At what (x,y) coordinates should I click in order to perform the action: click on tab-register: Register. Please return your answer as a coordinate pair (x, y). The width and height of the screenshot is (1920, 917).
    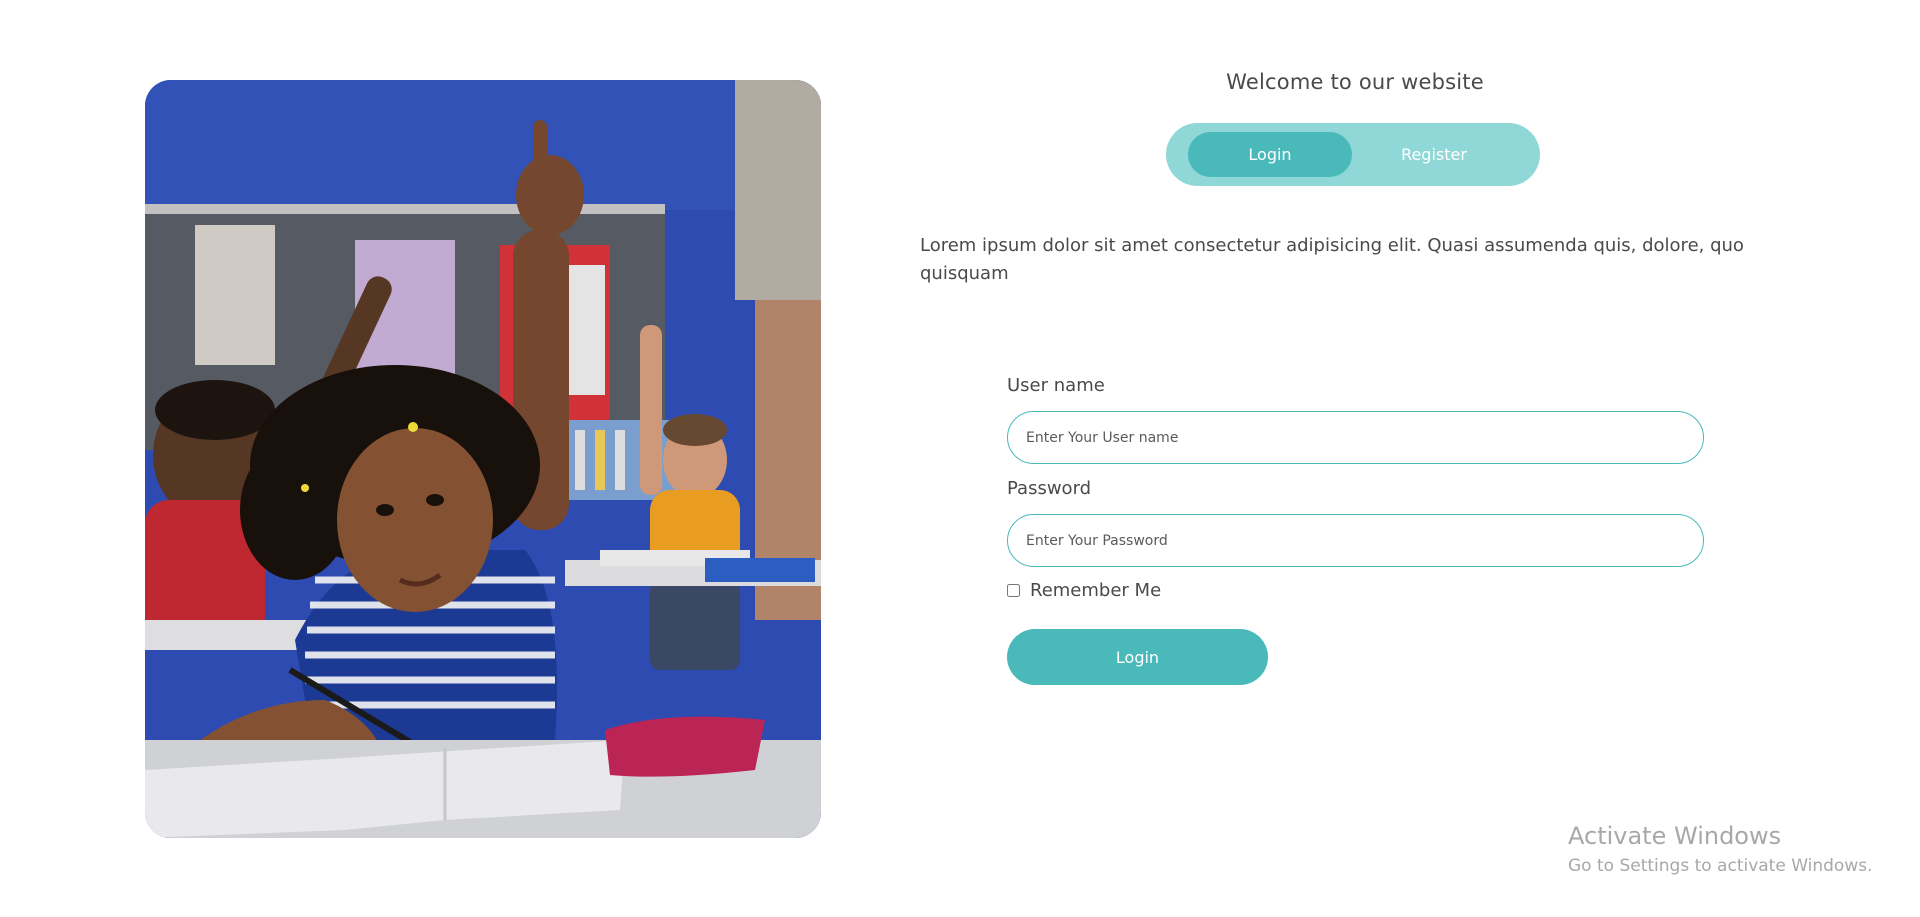
    Looking at the image, I should click on (1434, 154).